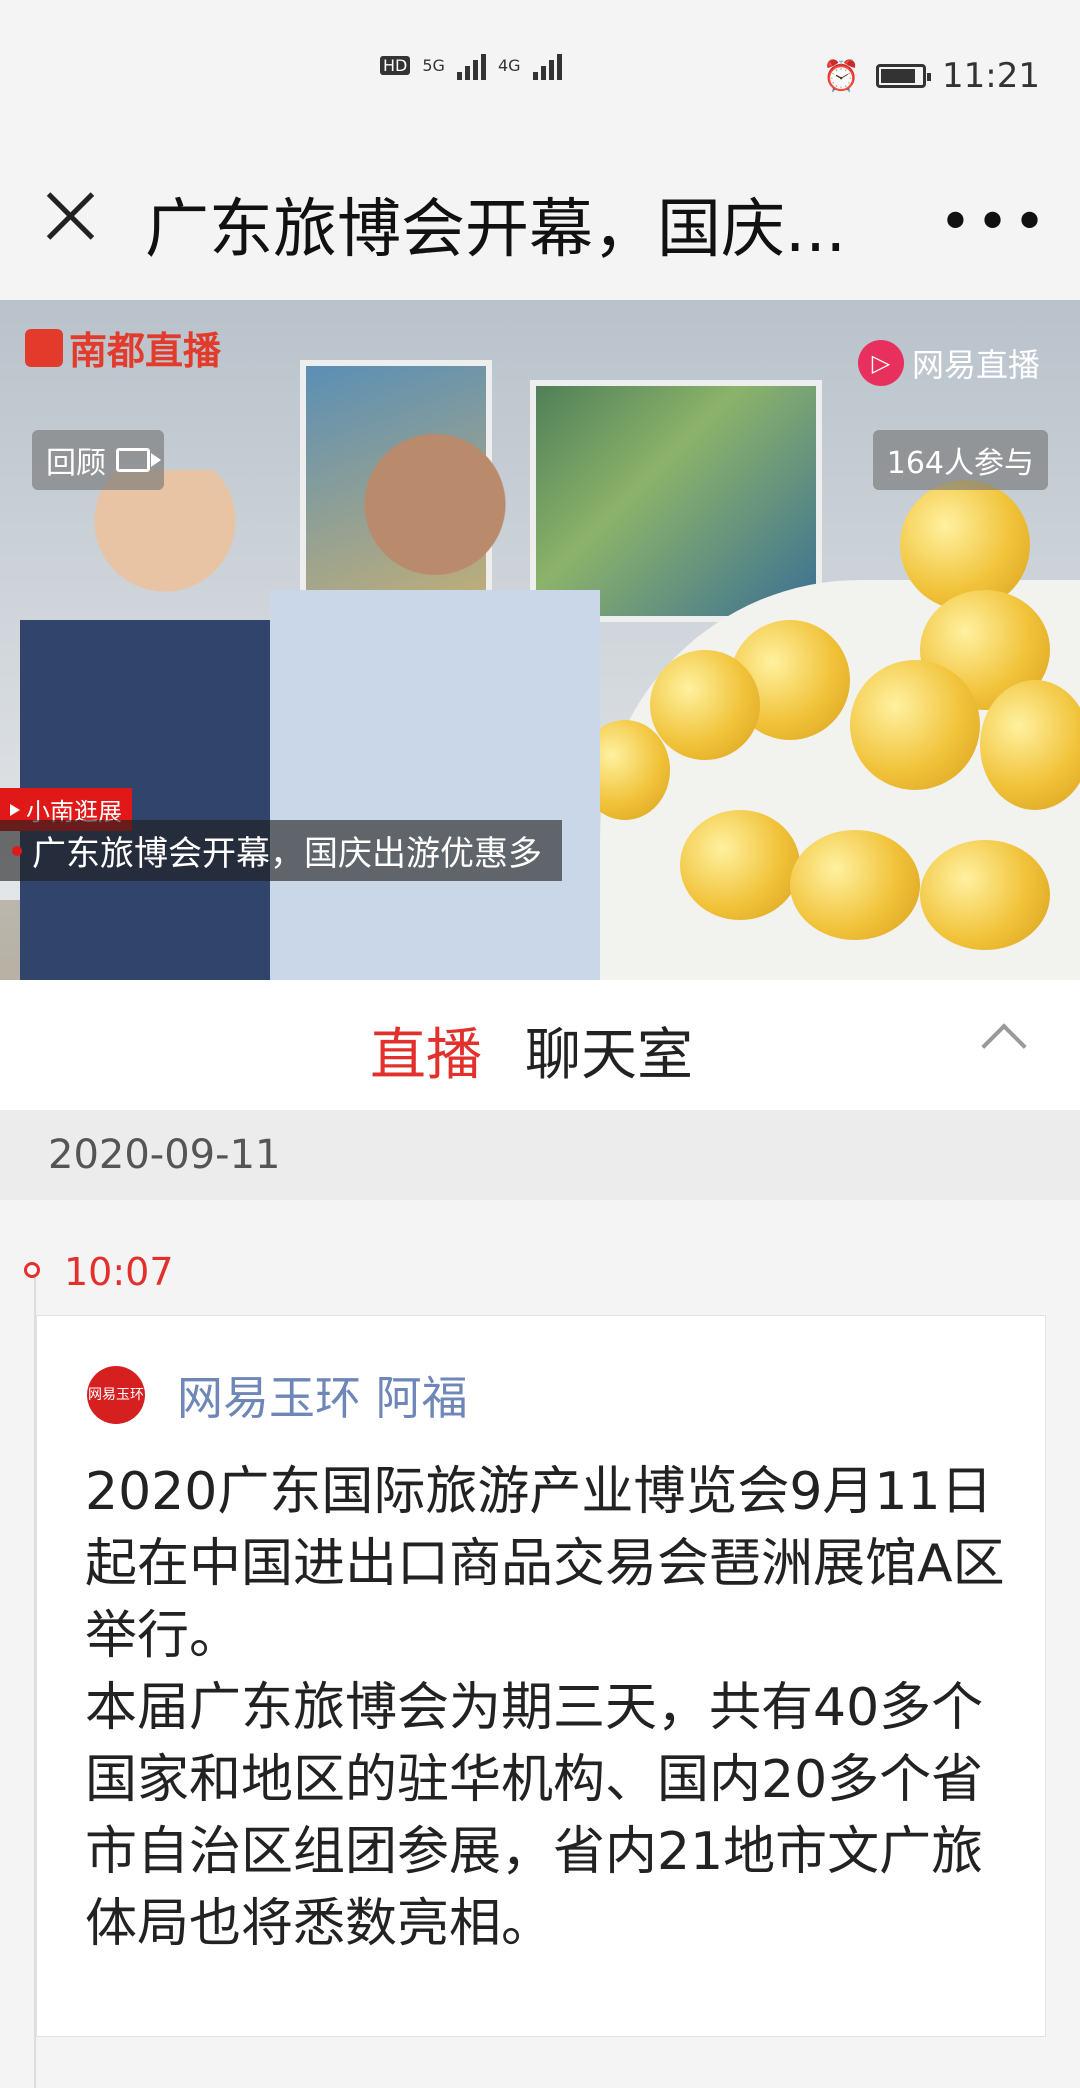 The width and height of the screenshot is (1080, 2088). Describe the element at coordinates (880, 363) in the screenshot. I see `play-icon: ▷` at that location.